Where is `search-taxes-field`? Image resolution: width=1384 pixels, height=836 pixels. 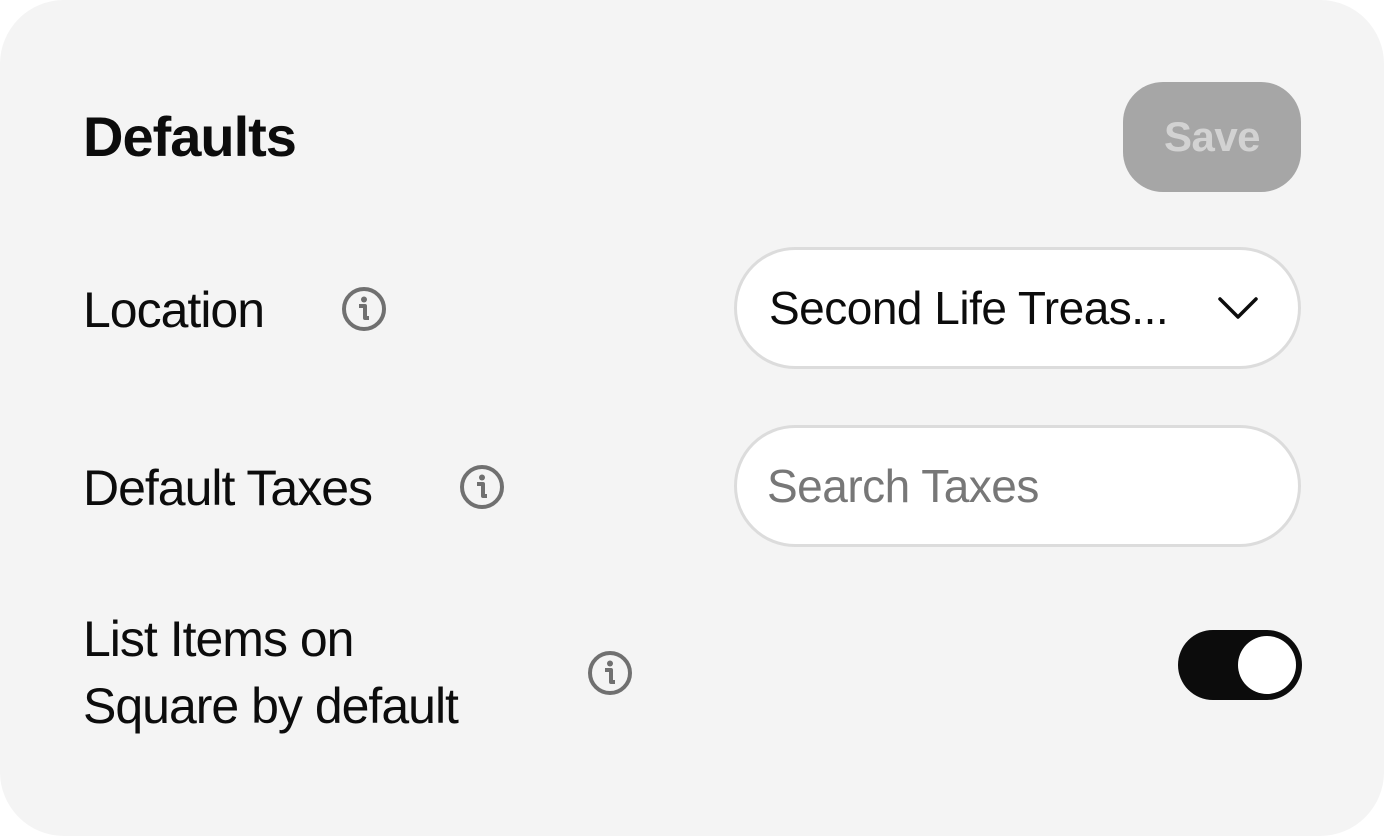 search-taxes-field is located at coordinates (1017, 486).